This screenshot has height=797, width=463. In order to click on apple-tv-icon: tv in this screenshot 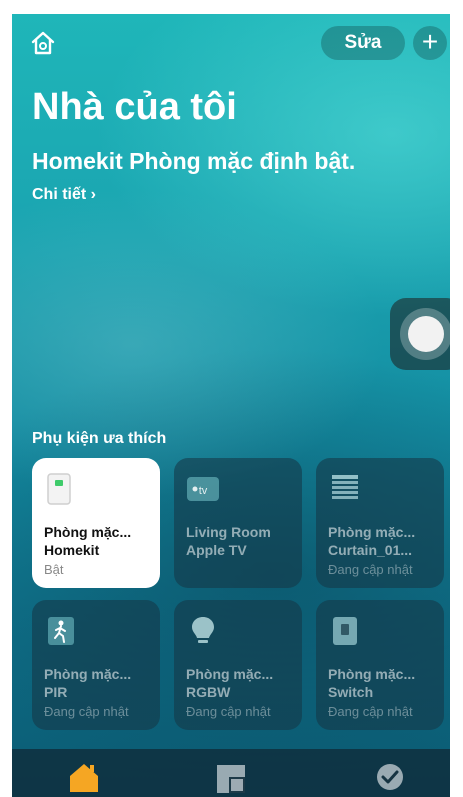, I will do `click(203, 489)`.